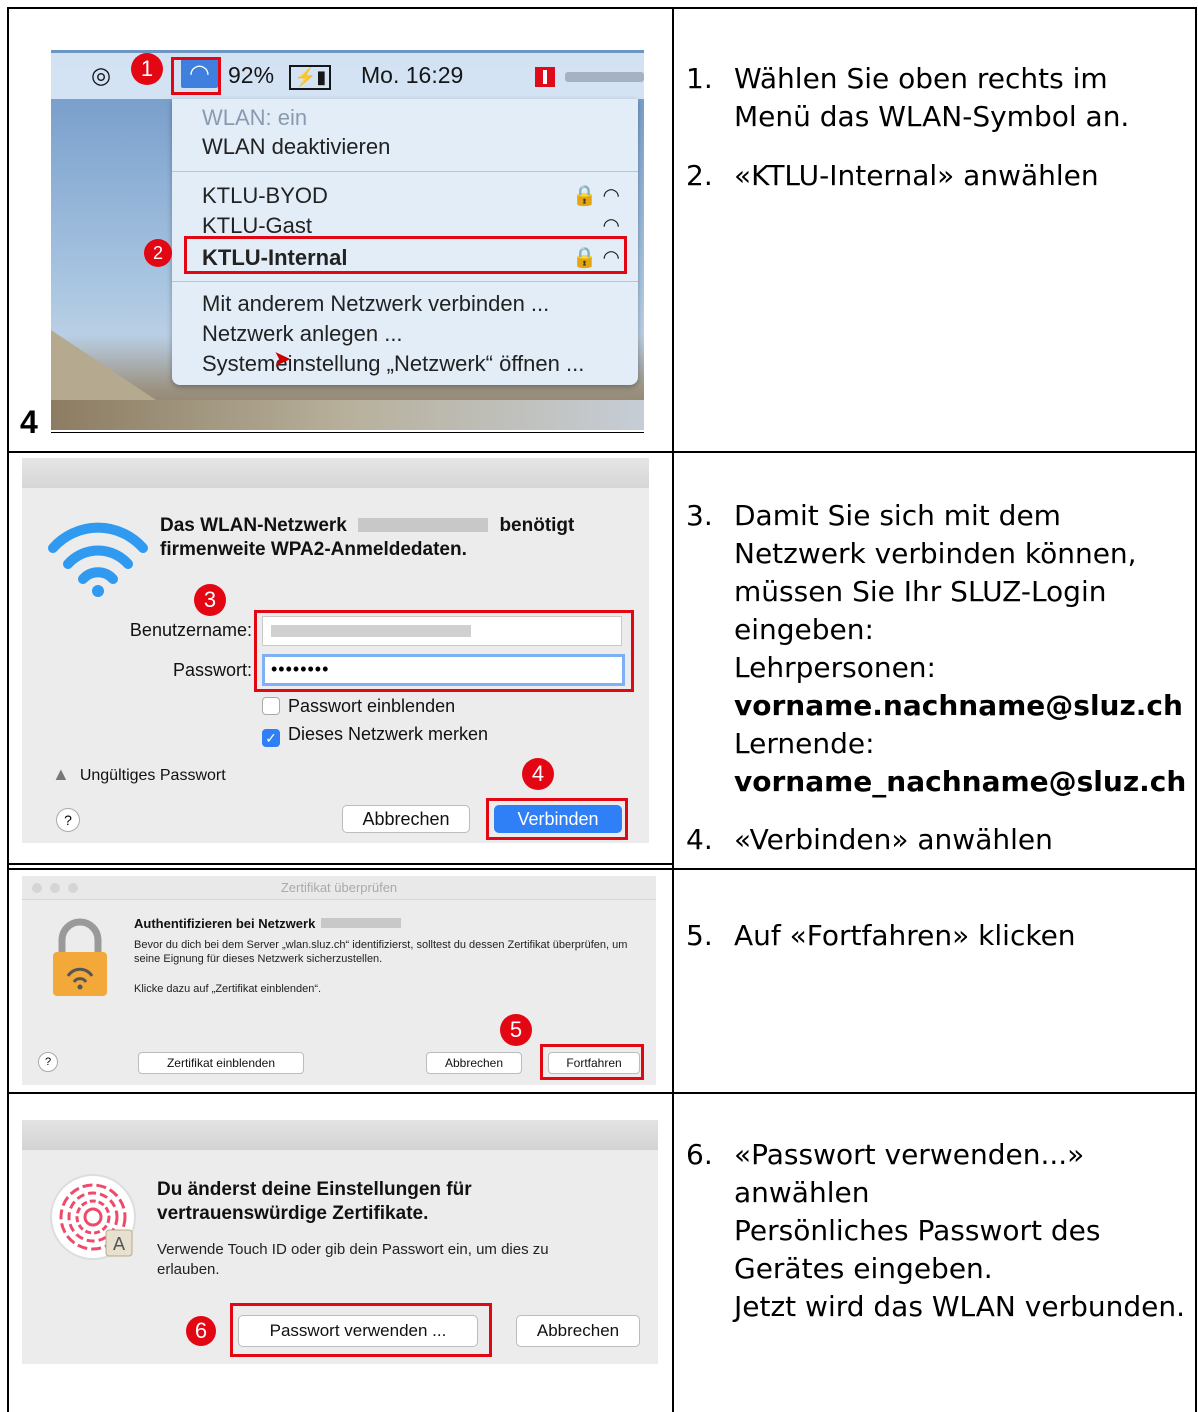  Describe the element at coordinates (158, 253) in the screenshot. I see `step-badge-2: 2` at that location.